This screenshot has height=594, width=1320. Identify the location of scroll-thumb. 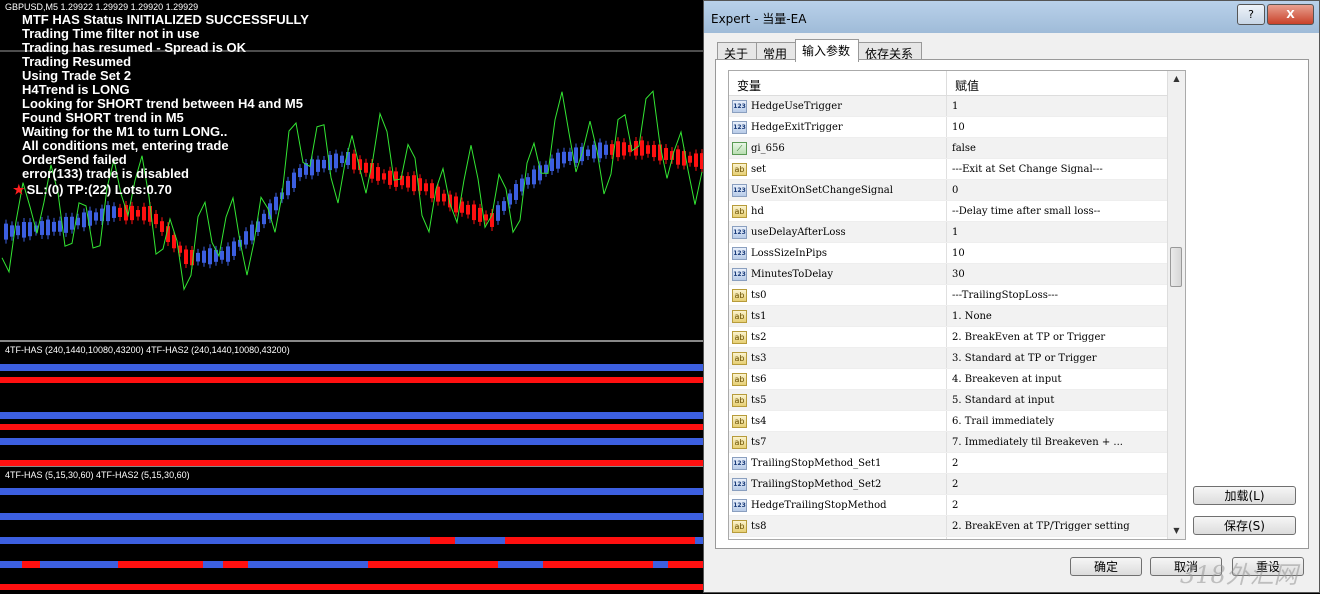
(1176, 267).